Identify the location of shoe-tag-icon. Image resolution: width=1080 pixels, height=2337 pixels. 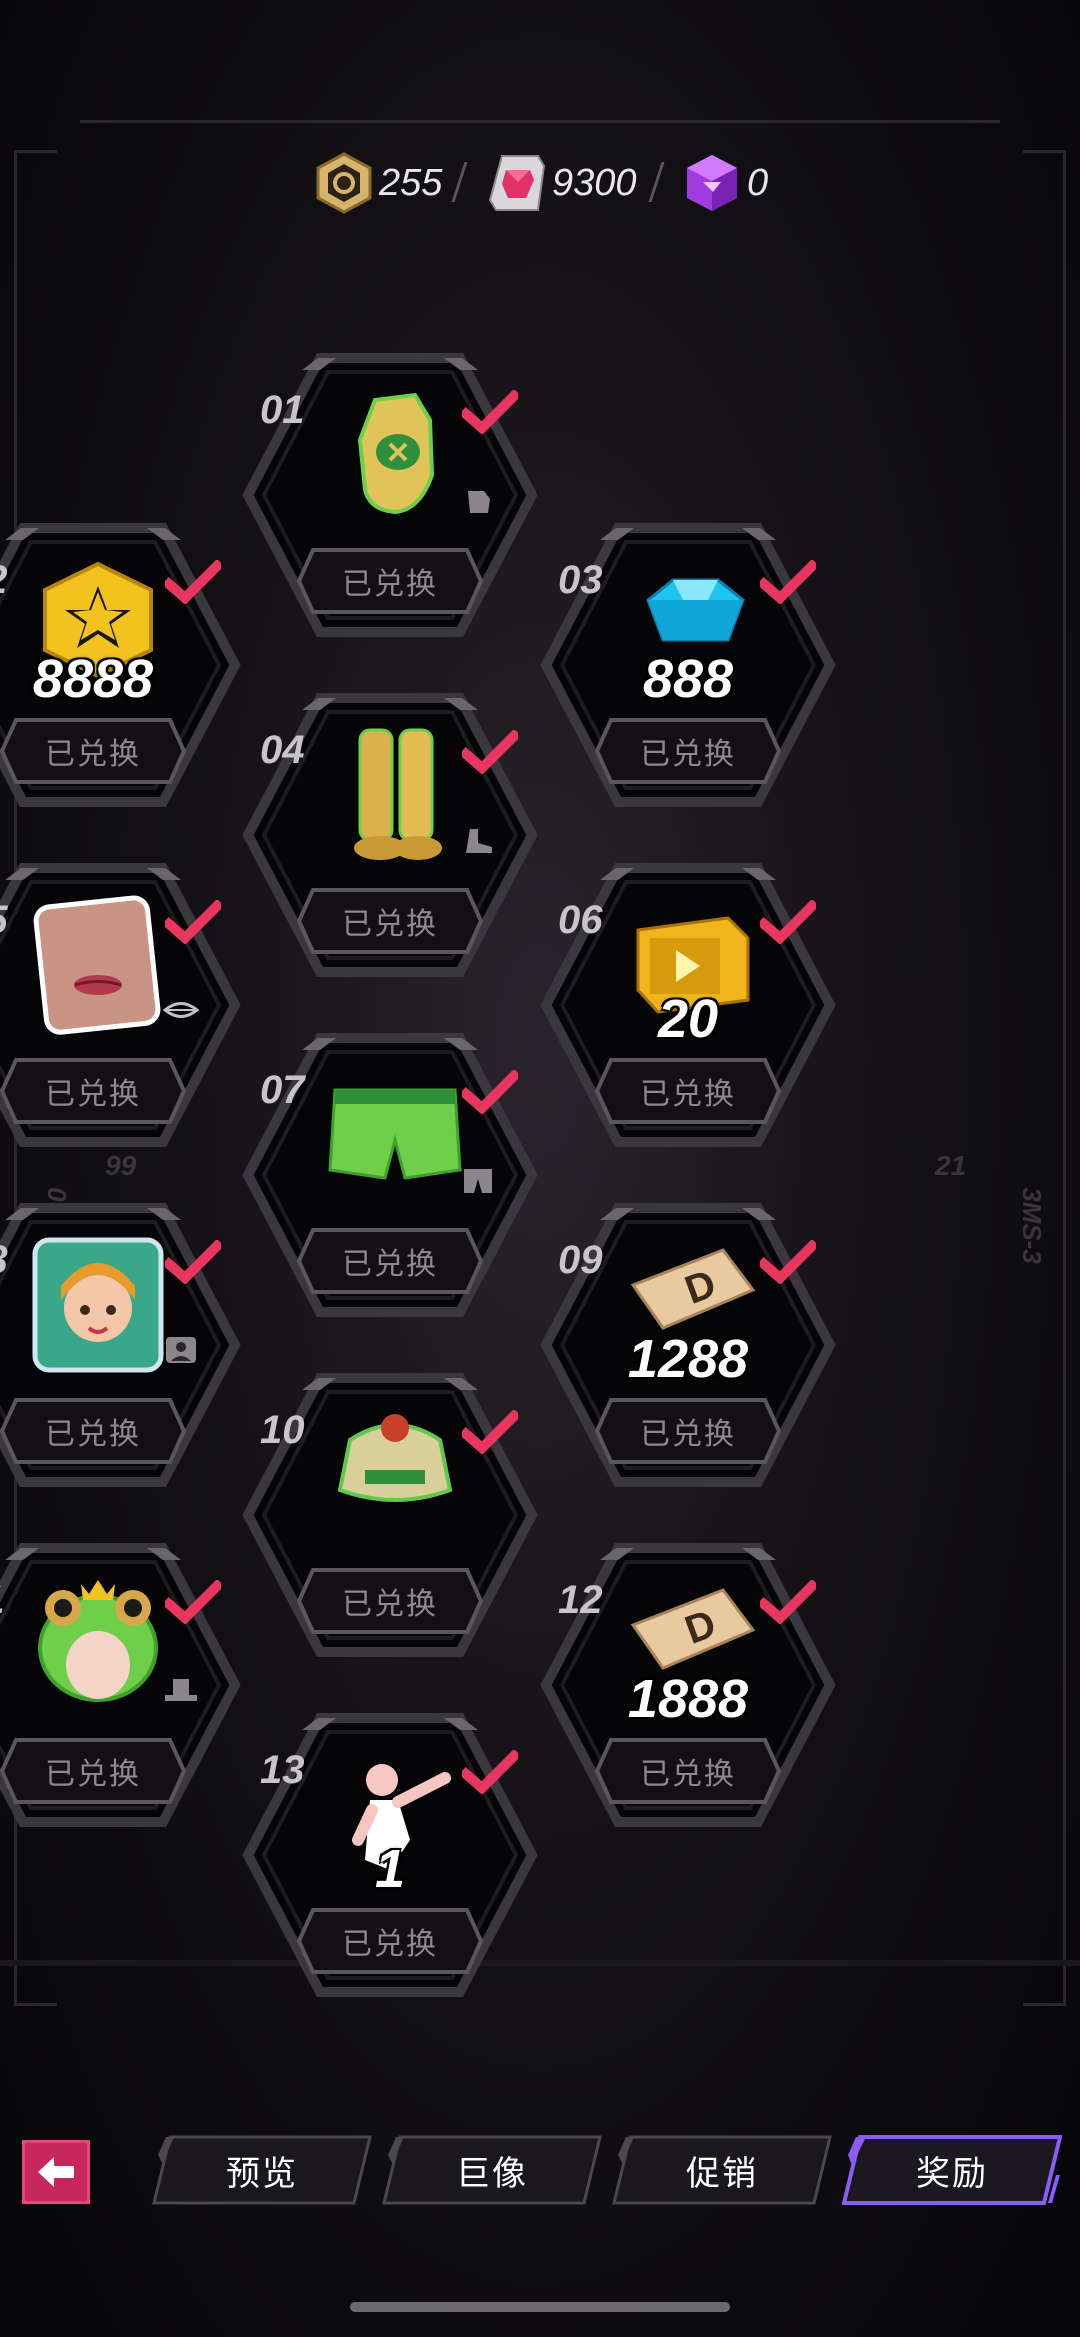
(478, 840).